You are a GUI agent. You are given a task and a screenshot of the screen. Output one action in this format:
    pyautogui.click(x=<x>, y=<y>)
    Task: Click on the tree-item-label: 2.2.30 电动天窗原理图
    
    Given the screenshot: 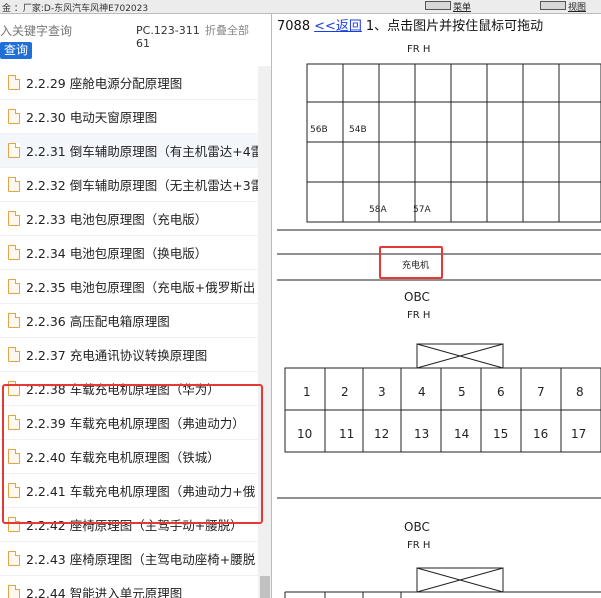 What is the action you would take?
    pyautogui.click(x=92, y=117)
    